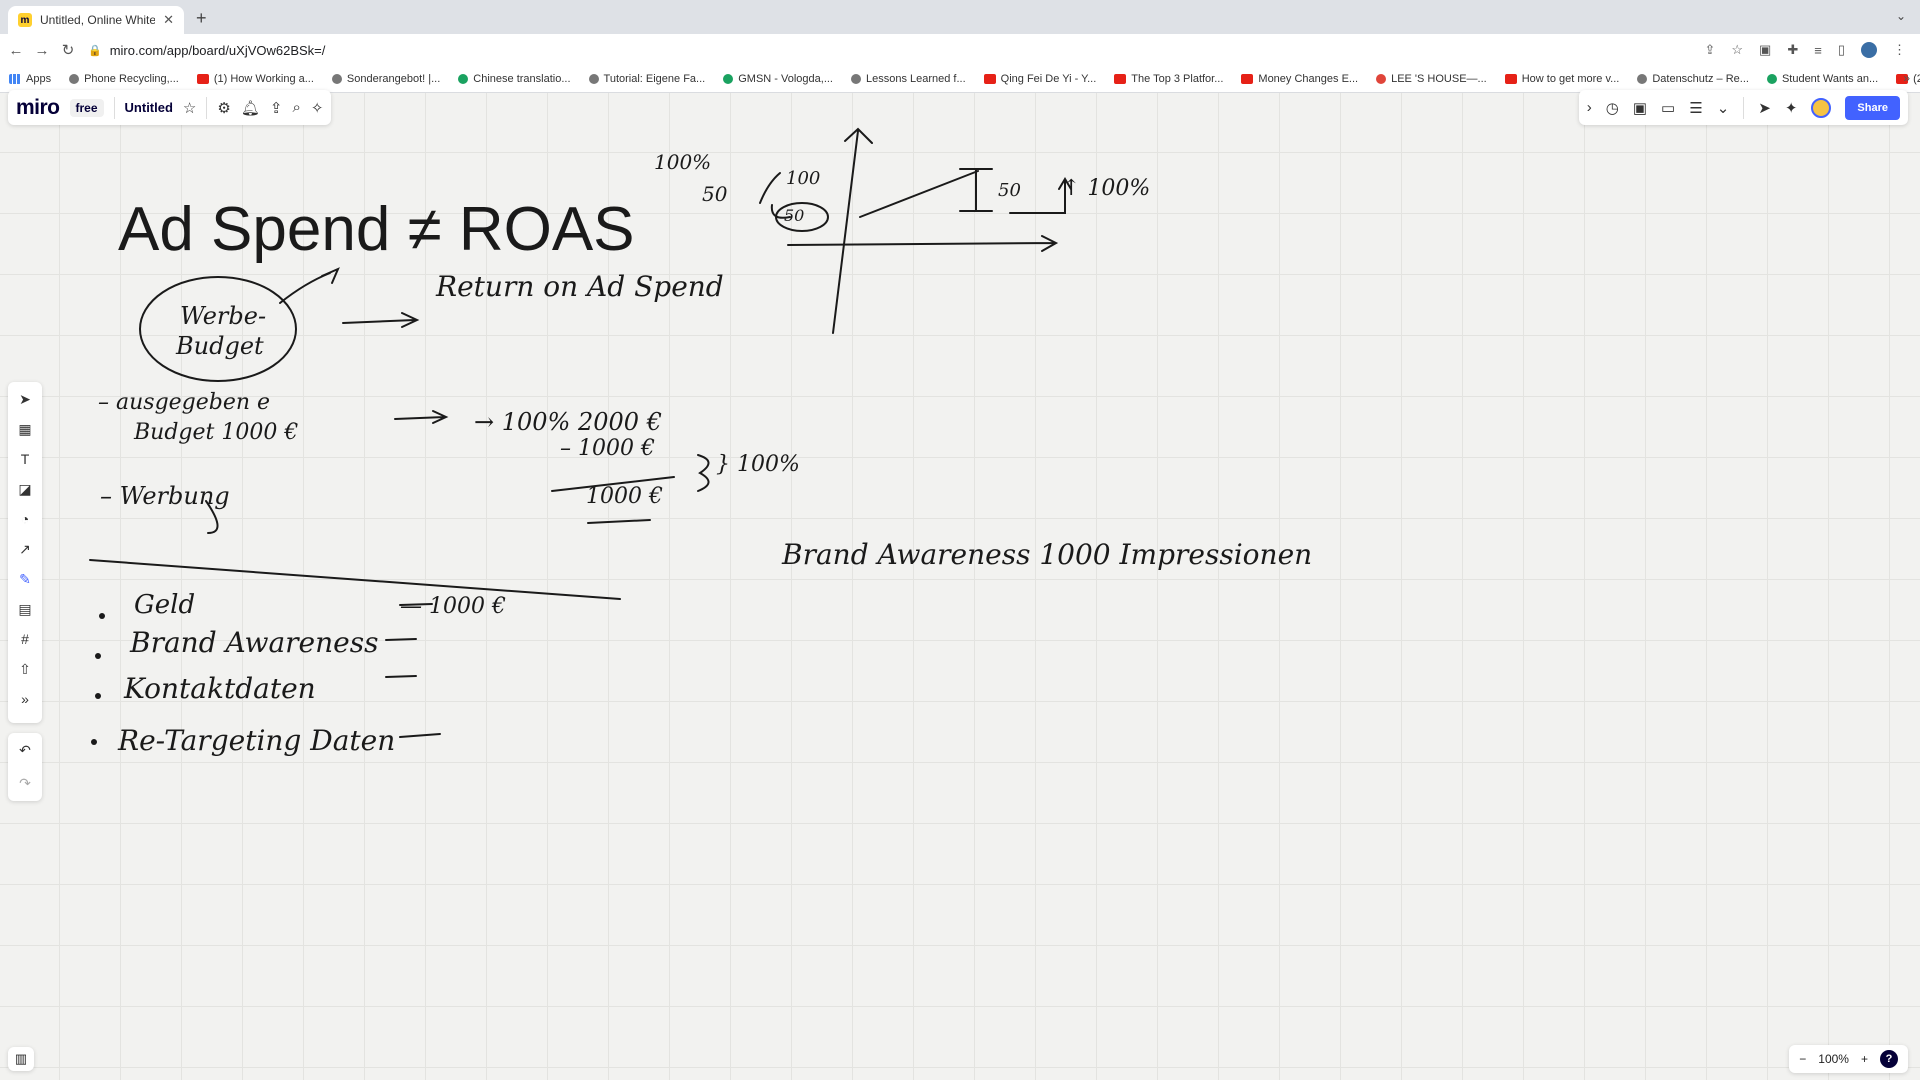 The height and width of the screenshot is (1080, 1920). Describe the element at coordinates (201, 18) in the screenshot. I see `new-tab-icon: +` at that location.